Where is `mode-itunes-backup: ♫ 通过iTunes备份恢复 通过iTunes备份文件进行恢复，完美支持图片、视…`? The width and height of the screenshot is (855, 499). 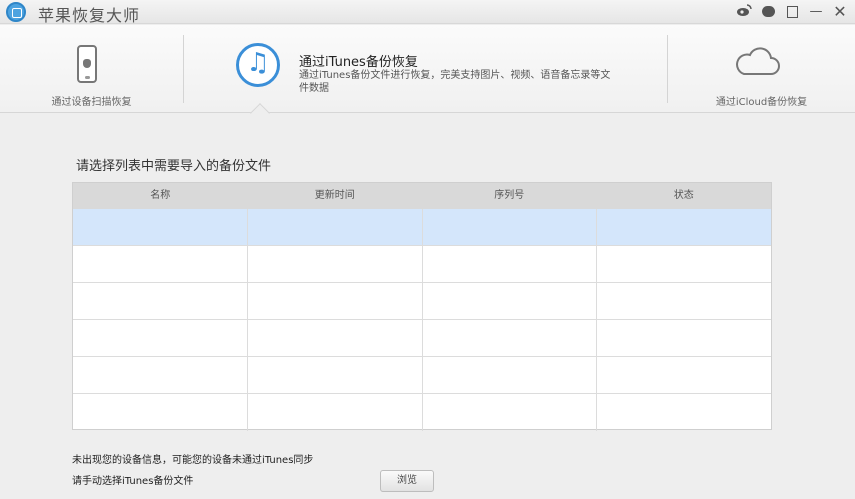
mode-itunes-backup: ♫ 通过iTunes备份恢复 通过iTunes备份文件进行恢复，完美支持图片、视… is located at coordinates (425, 74).